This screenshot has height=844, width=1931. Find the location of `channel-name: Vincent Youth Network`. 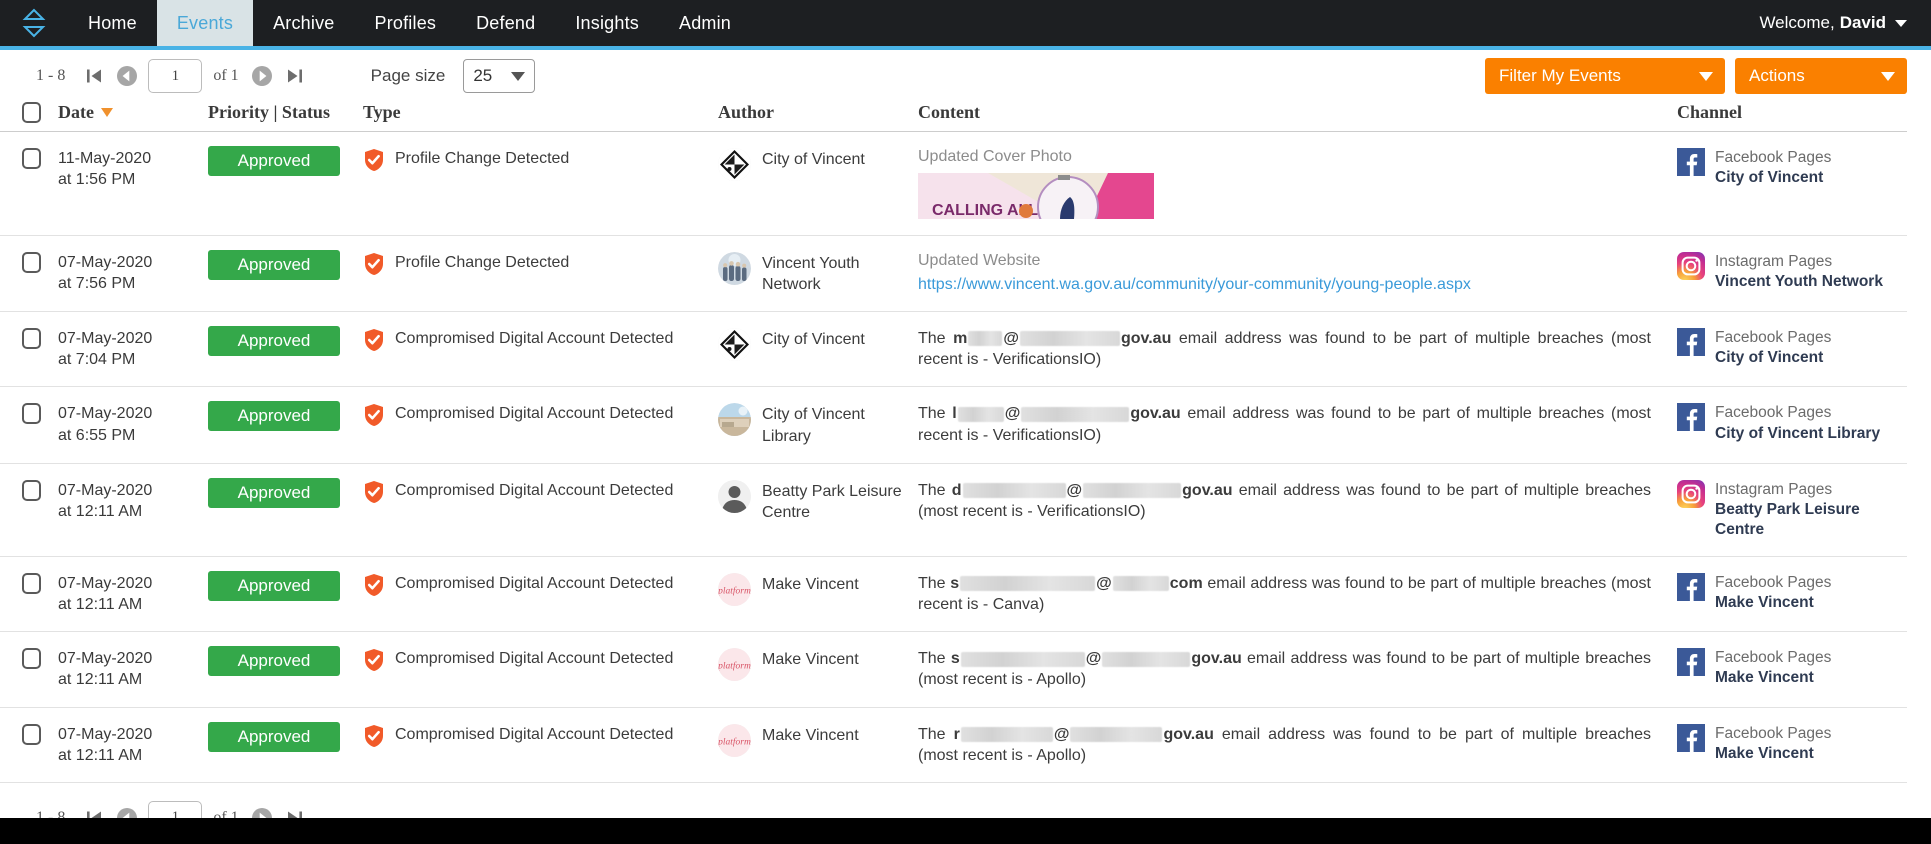

channel-name: Vincent Youth Network is located at coordinates (1799, 282).